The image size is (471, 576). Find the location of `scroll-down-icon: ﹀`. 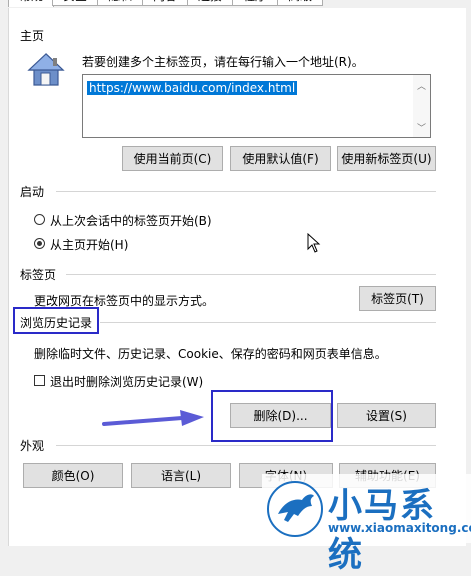

scroll-down-icon: ﹀ is located at coordinates (421, 127).